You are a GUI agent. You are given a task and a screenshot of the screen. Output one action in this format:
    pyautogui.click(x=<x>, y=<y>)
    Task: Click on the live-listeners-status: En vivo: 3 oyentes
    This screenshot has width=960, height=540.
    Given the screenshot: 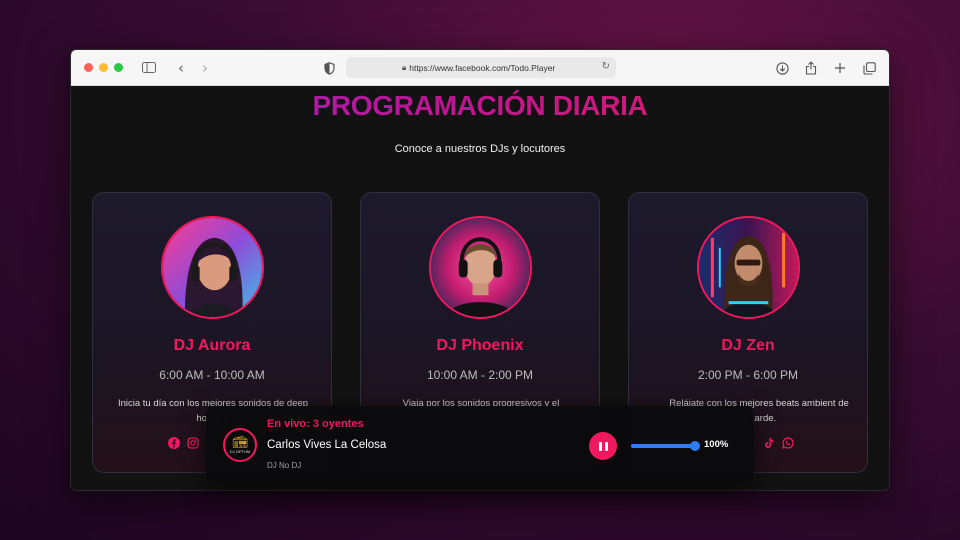 What is the action you would take?
    pyautogui.click(x=315, y=424)
    